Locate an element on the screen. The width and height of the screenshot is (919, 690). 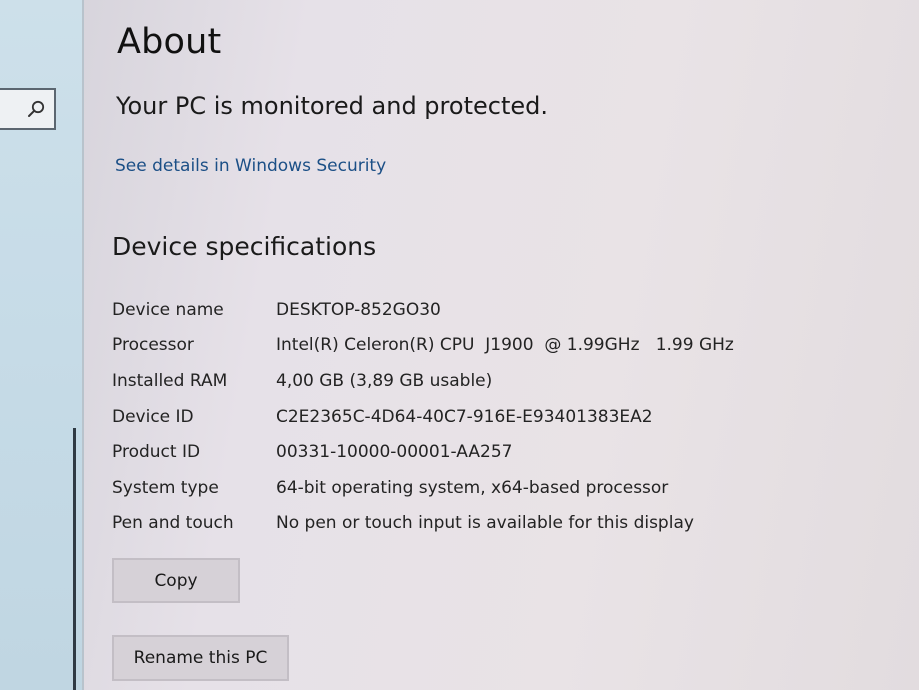
spec-row-device-name: Device name DESKTOP-852GO30 is located at coordinates (423, 310).